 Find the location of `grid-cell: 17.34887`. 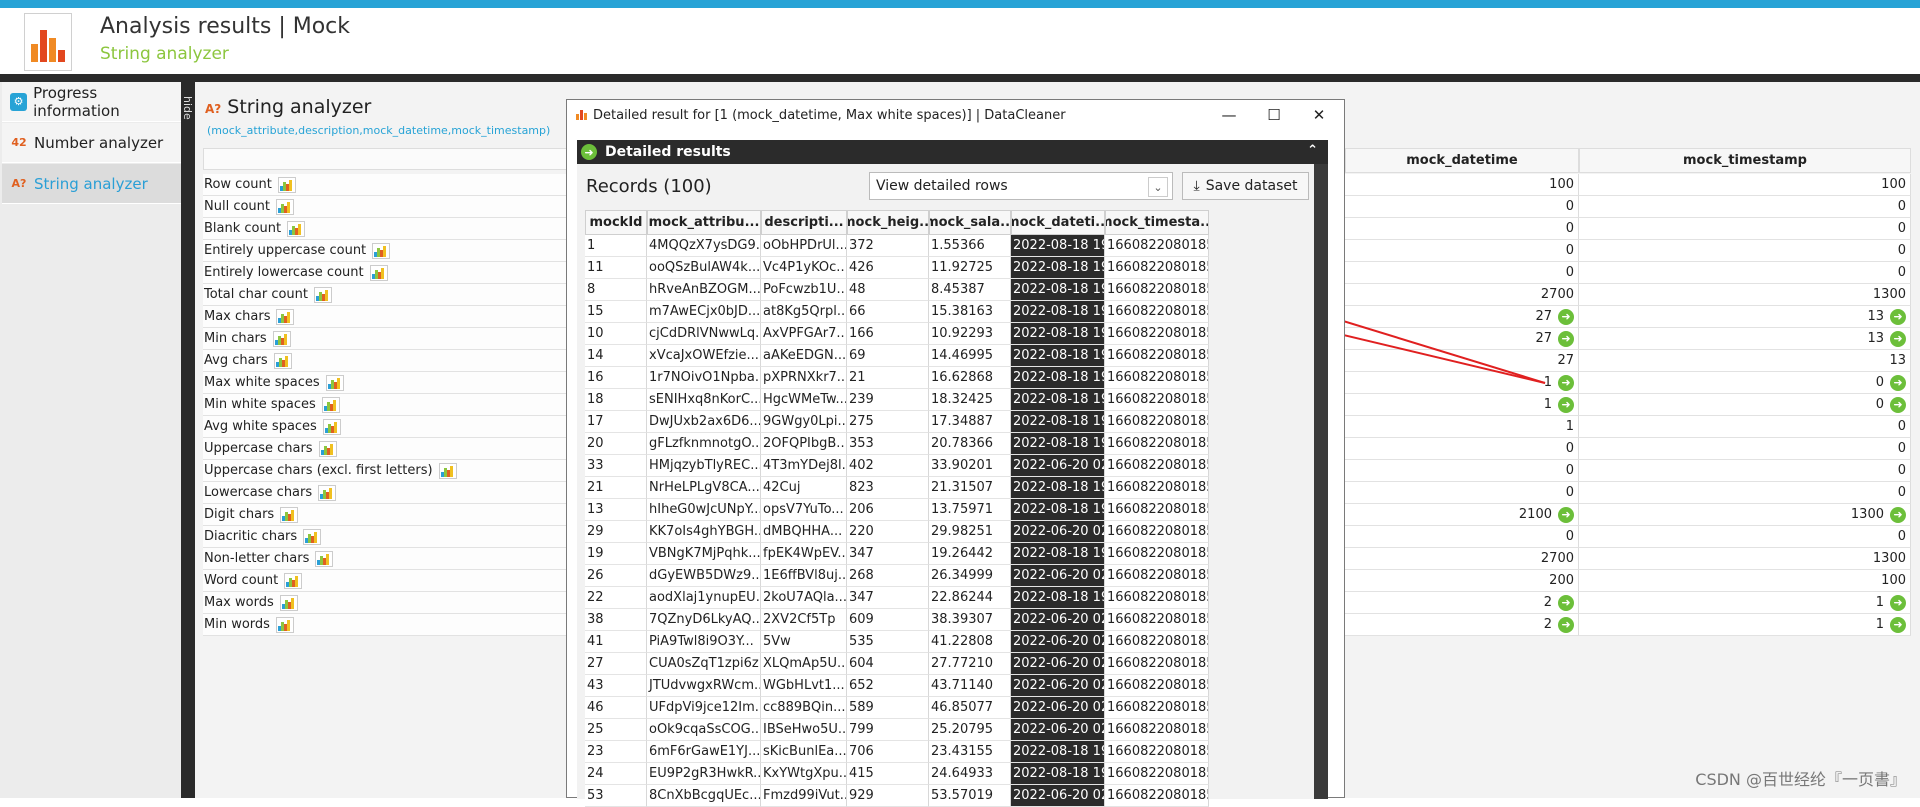

grid-cell: 17.34887 is located at coordinates (970, 422).